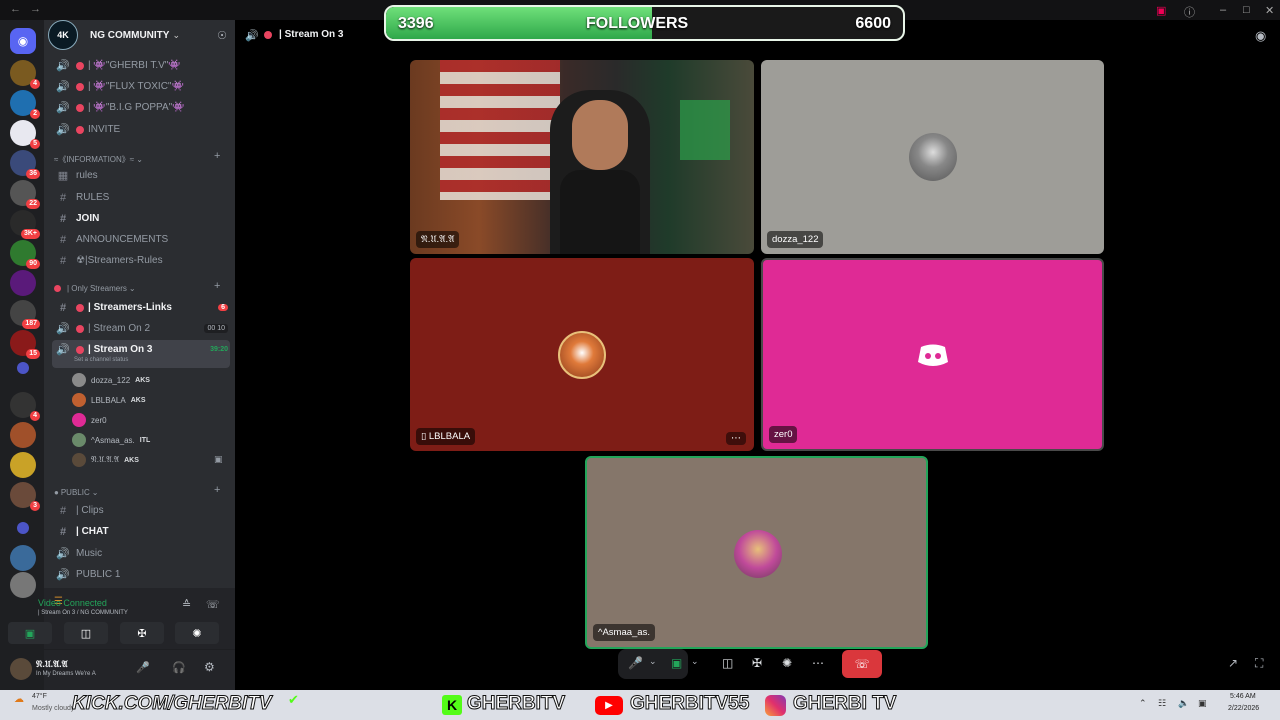  What do you see at coordinates (53, 708) in the screenshot?
I see `weather-desc: Mostly cloudy` at bounding box center [53, 708].